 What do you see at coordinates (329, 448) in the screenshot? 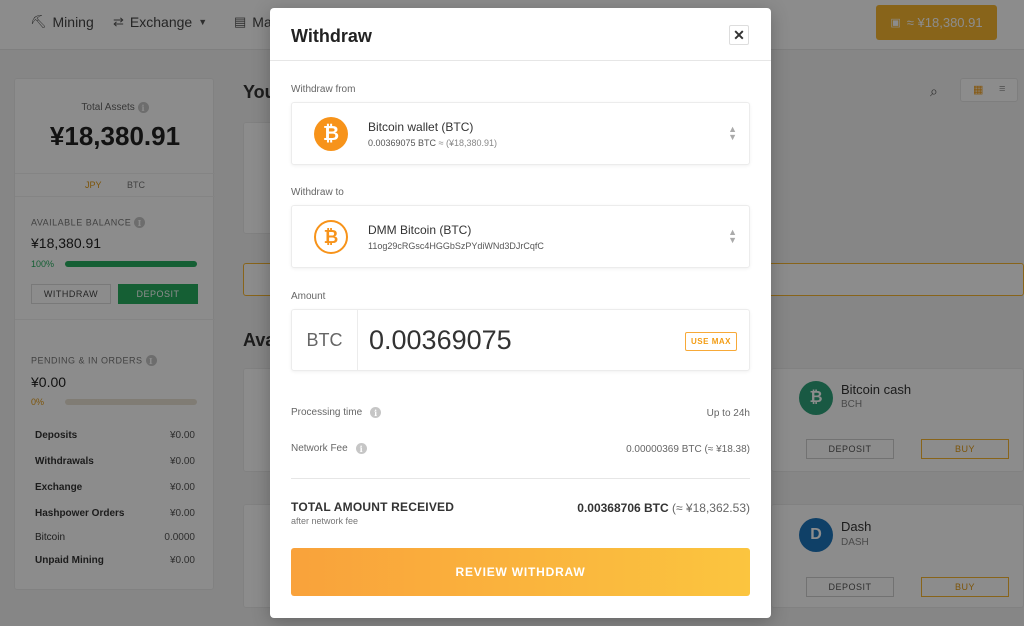
I see `network-fee-label: Network Fee i` at bounding box center [329, 448].